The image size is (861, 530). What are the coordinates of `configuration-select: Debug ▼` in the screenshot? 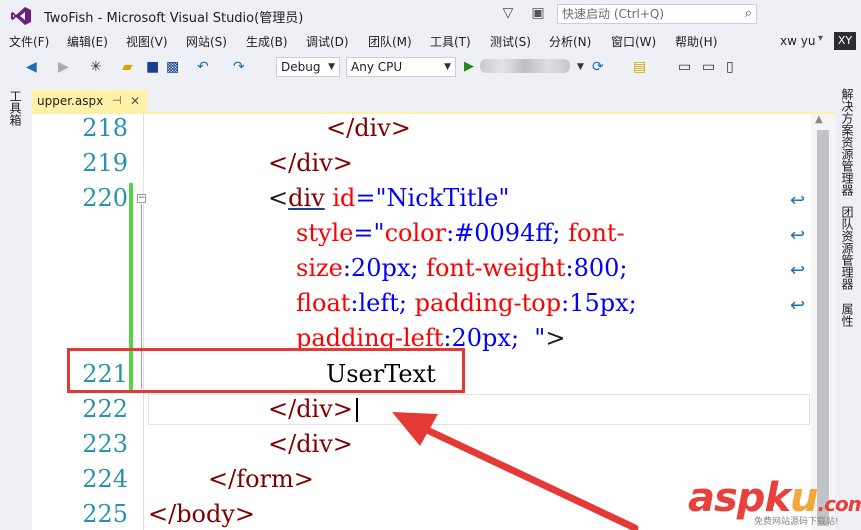 It's located at (308, 67).